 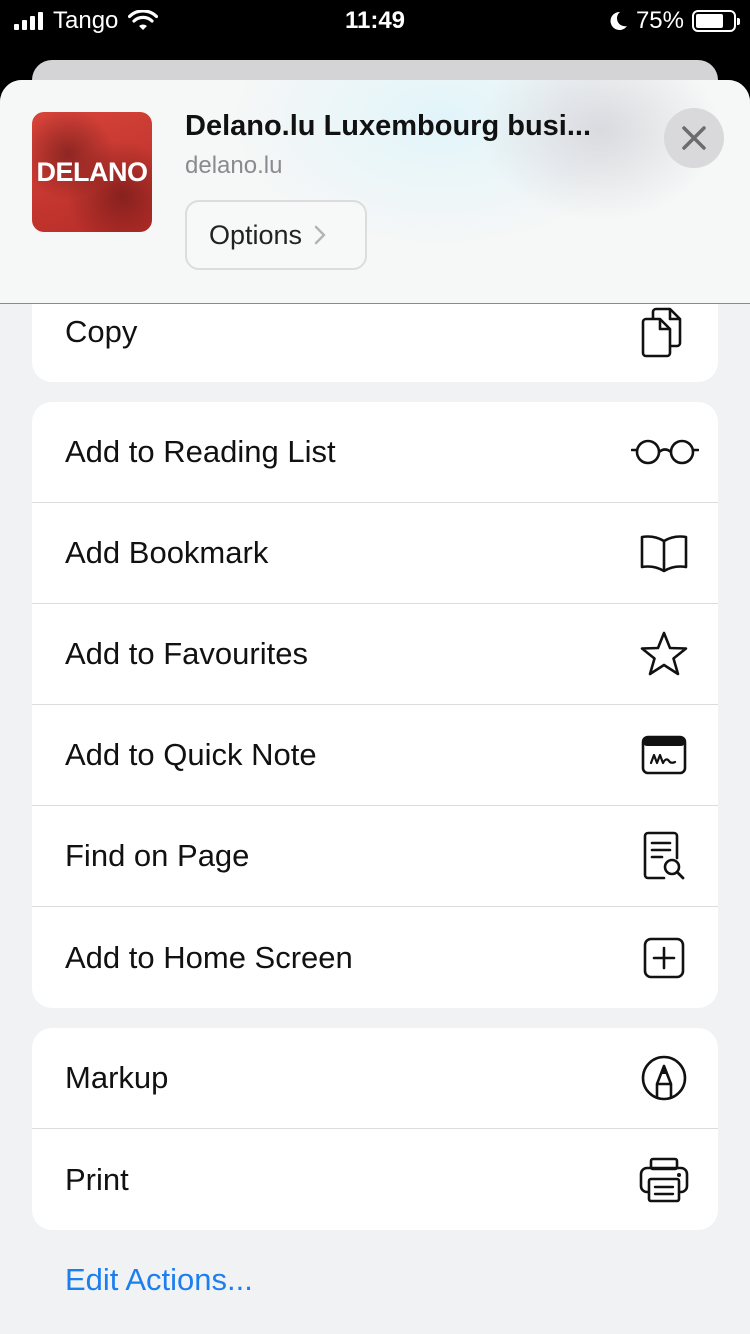 What do you see at coordinates (191, 754) in the screenshot?
I see `action-label: Add to Quick Note` at bounding box center [191, 754].